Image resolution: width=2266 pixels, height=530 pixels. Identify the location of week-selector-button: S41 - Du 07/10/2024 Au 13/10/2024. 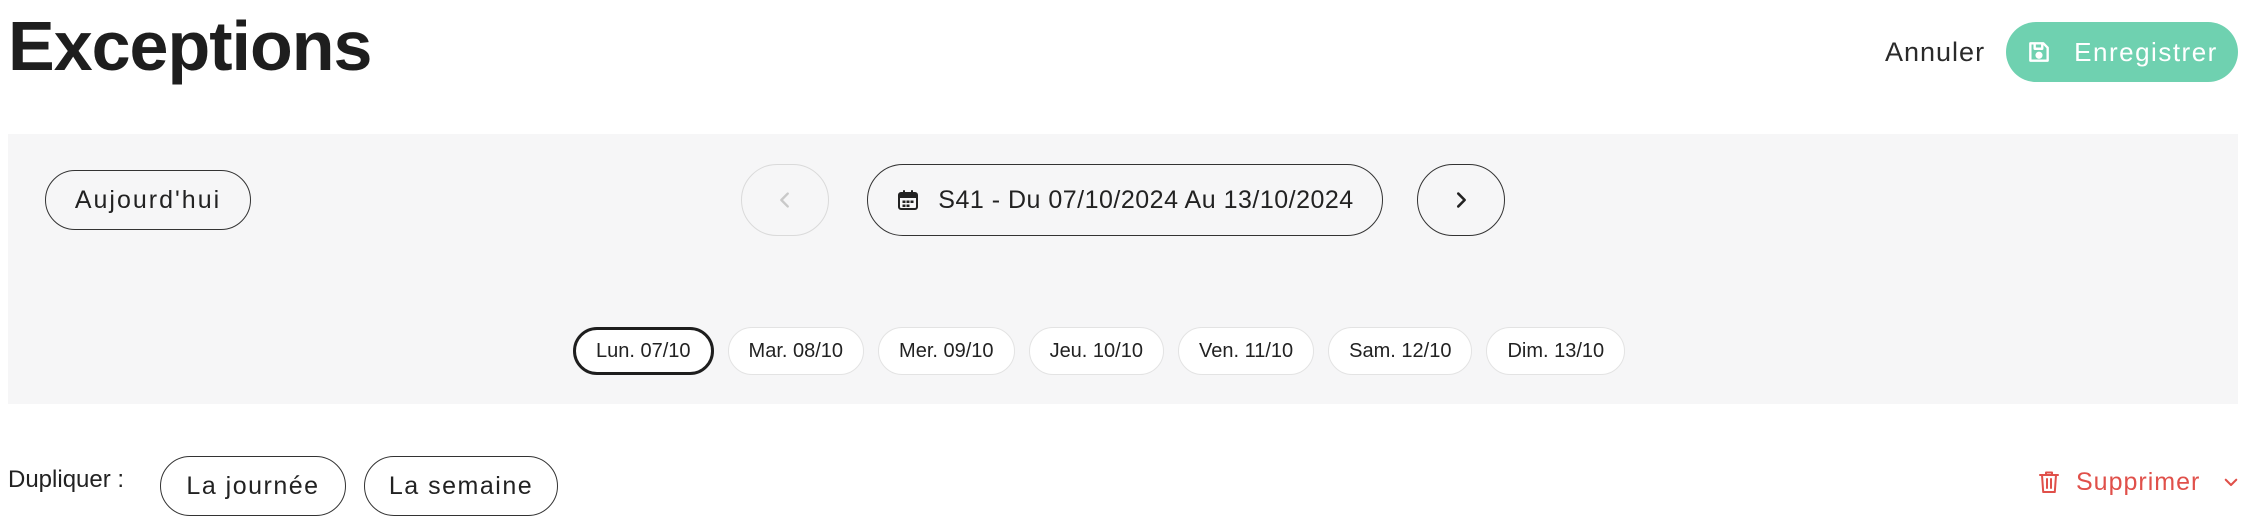
(1125, 200).